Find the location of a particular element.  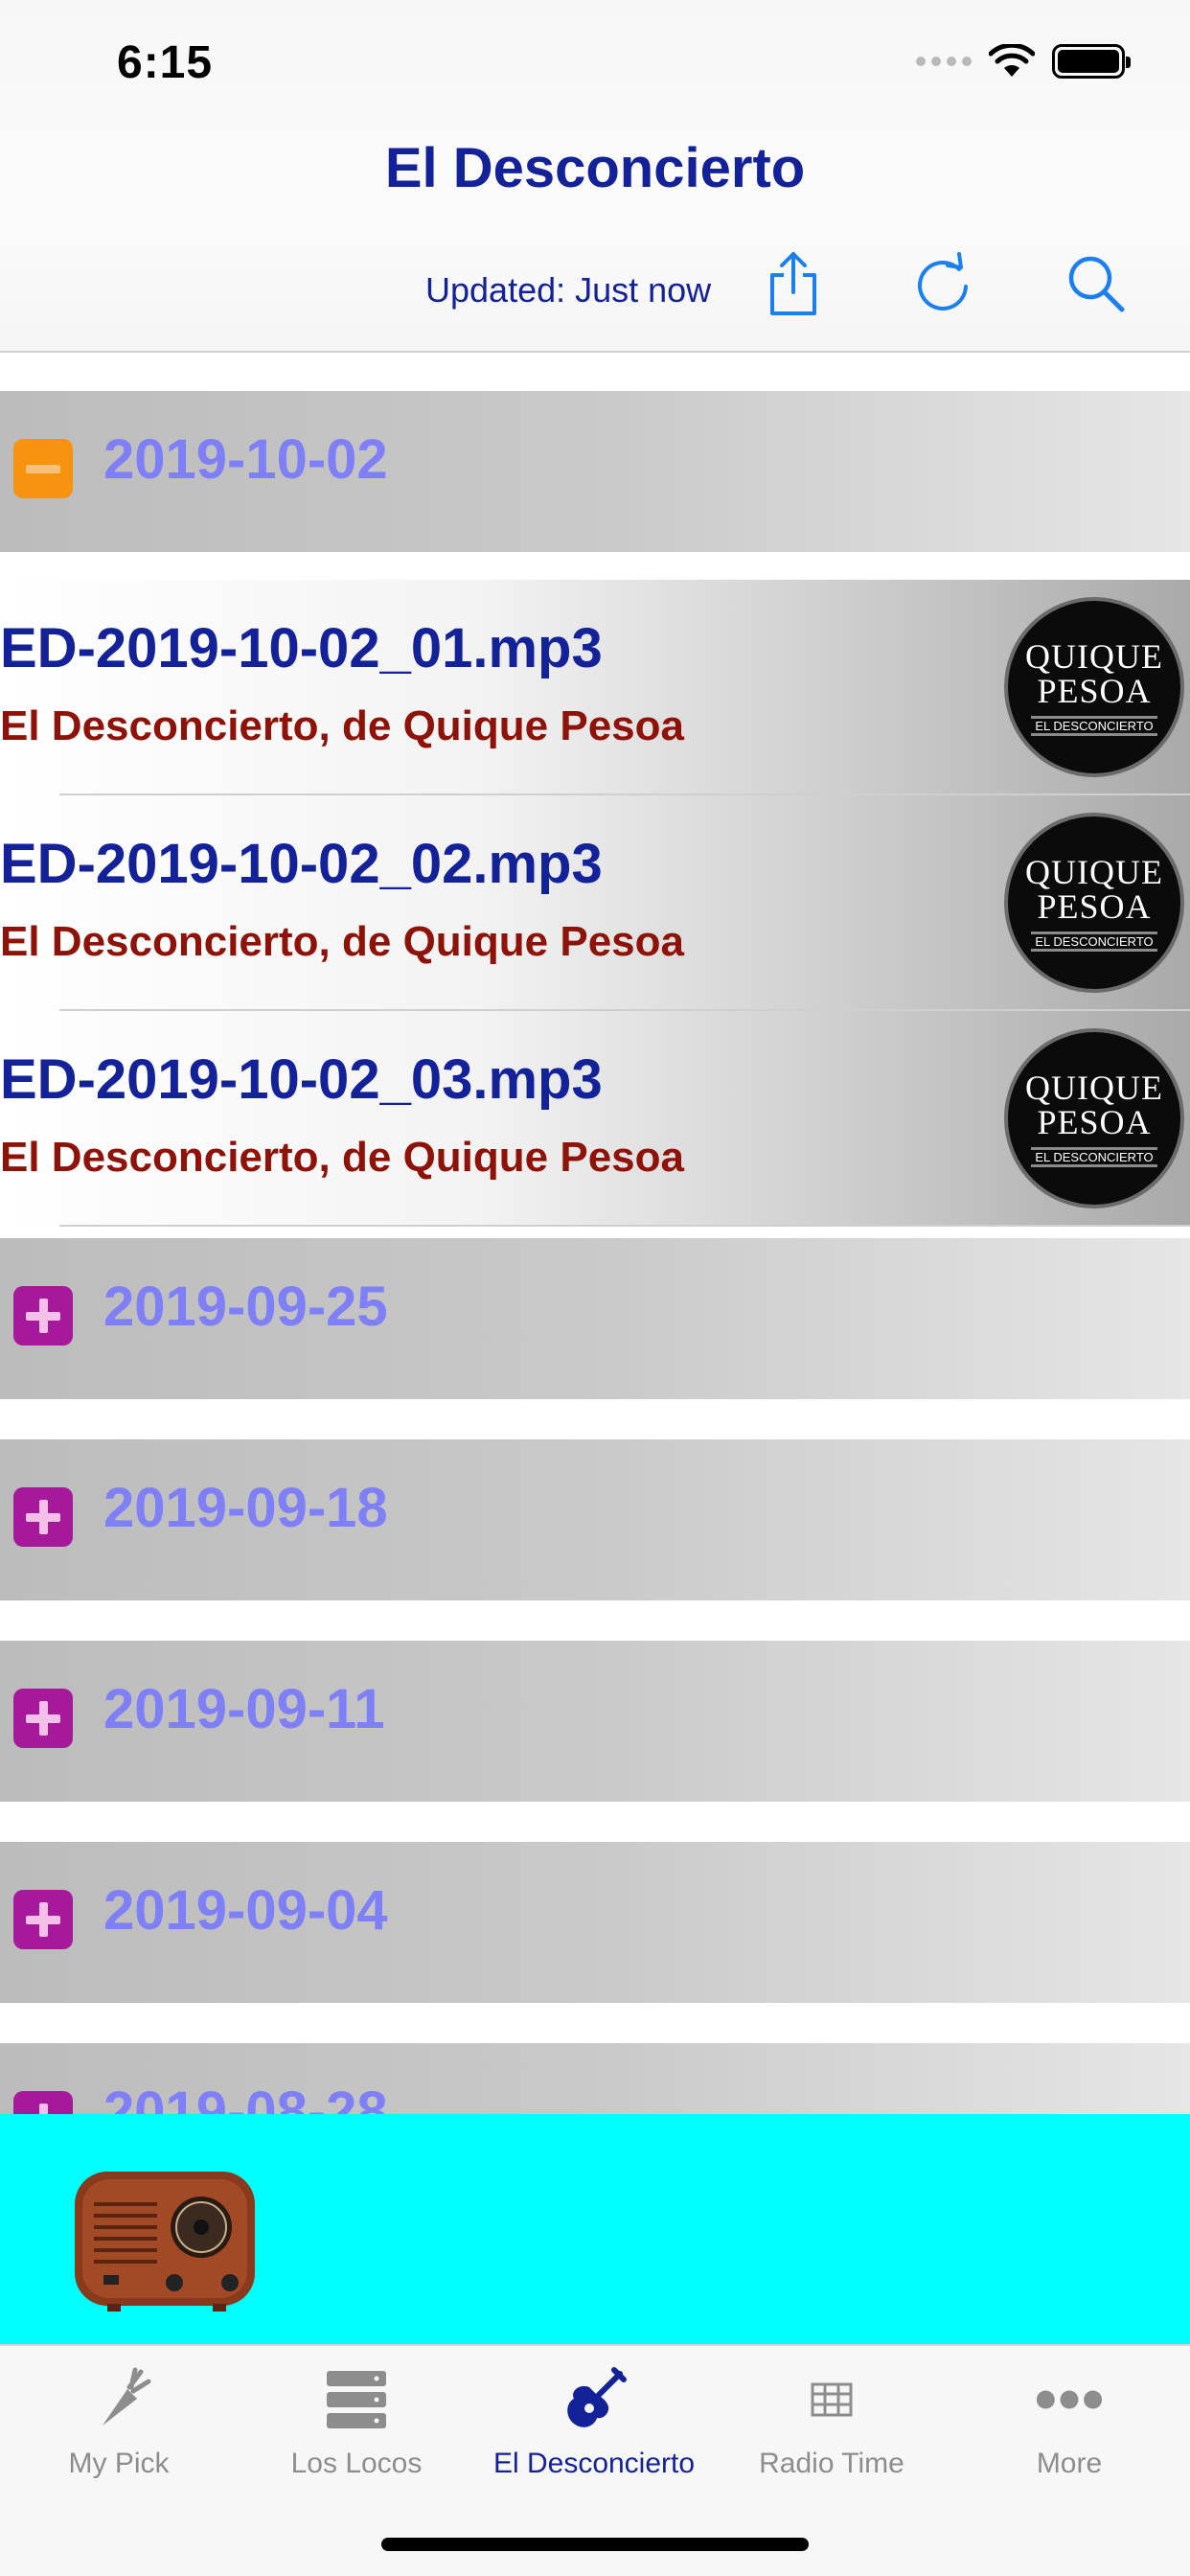

tab-label: El Desconcierto is located at coordinates (594, 2463).